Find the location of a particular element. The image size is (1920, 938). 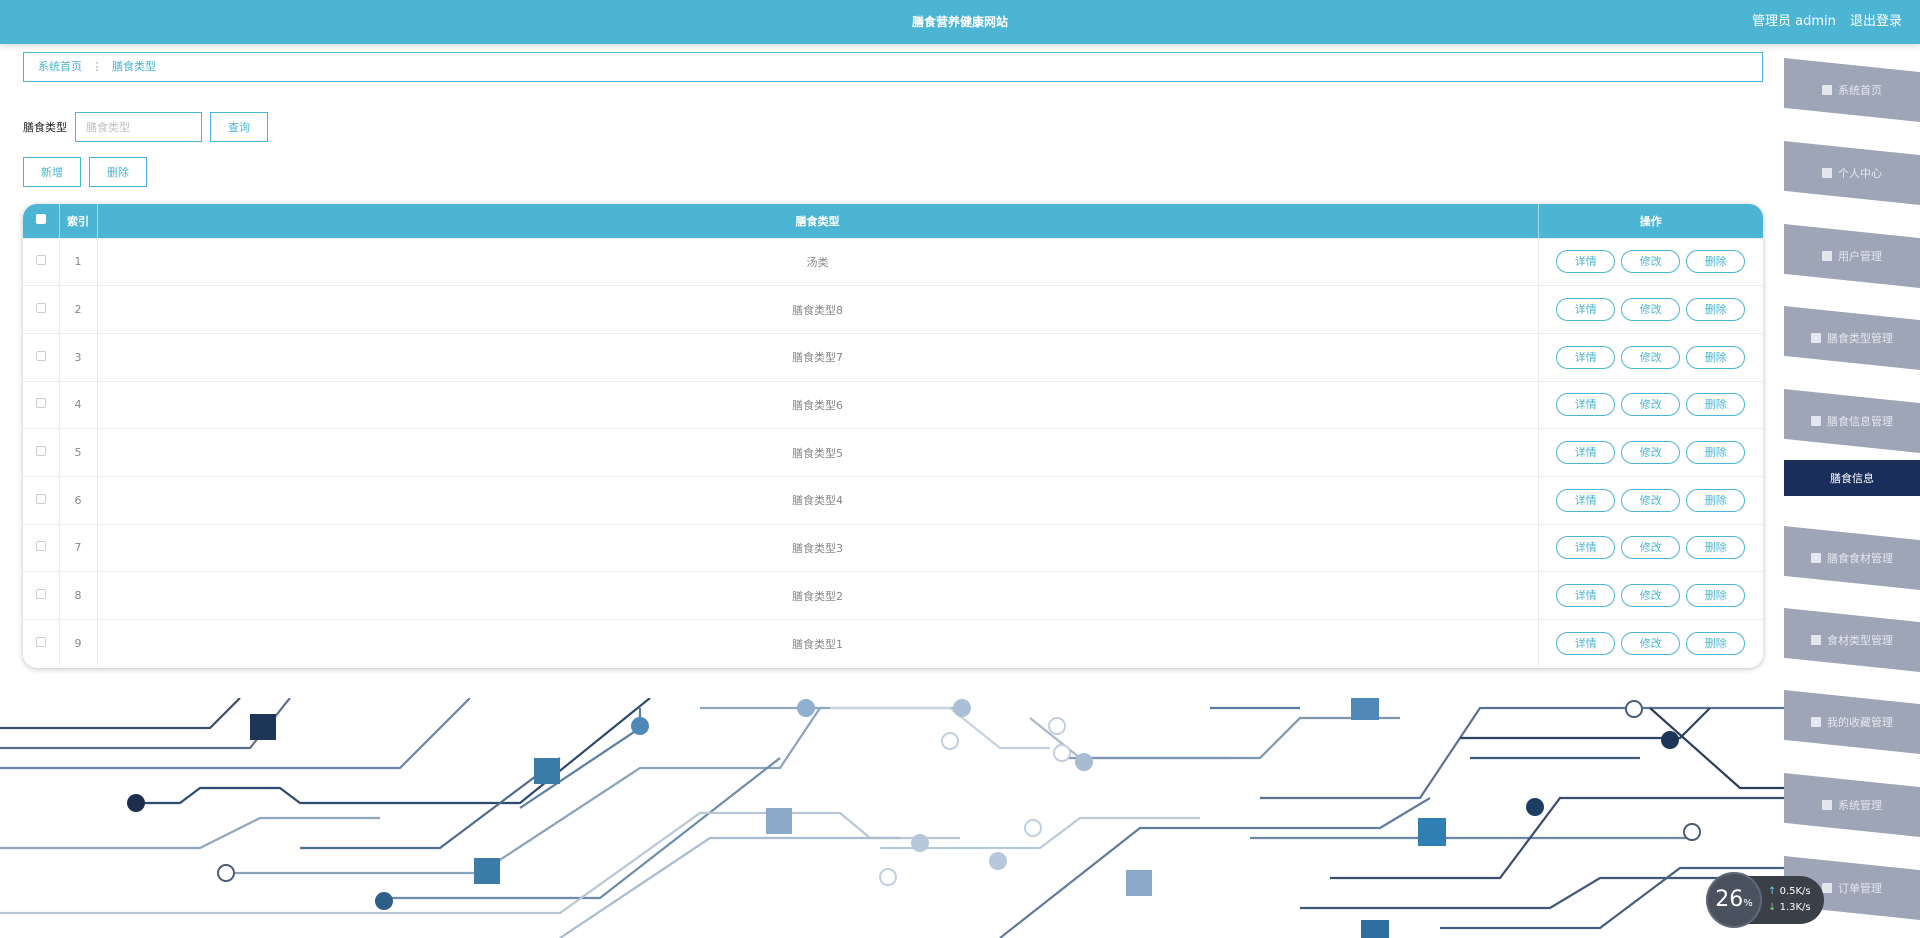

row-type: 膳食类型8 is located at coordinates (818, 309).